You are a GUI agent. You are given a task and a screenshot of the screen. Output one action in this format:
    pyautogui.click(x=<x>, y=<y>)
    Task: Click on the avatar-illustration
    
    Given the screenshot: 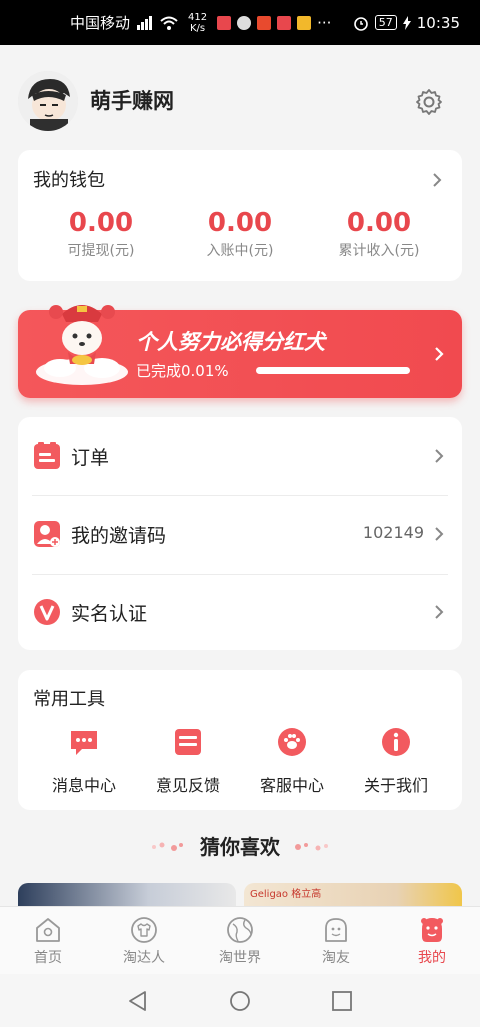 What is the action you would take?
    pyautogui.click(x=48, y=101)
    